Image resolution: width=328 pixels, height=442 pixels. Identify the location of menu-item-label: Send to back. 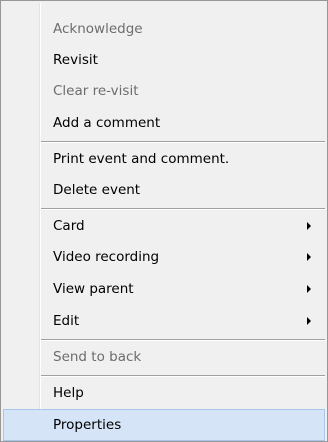
(97, 357).